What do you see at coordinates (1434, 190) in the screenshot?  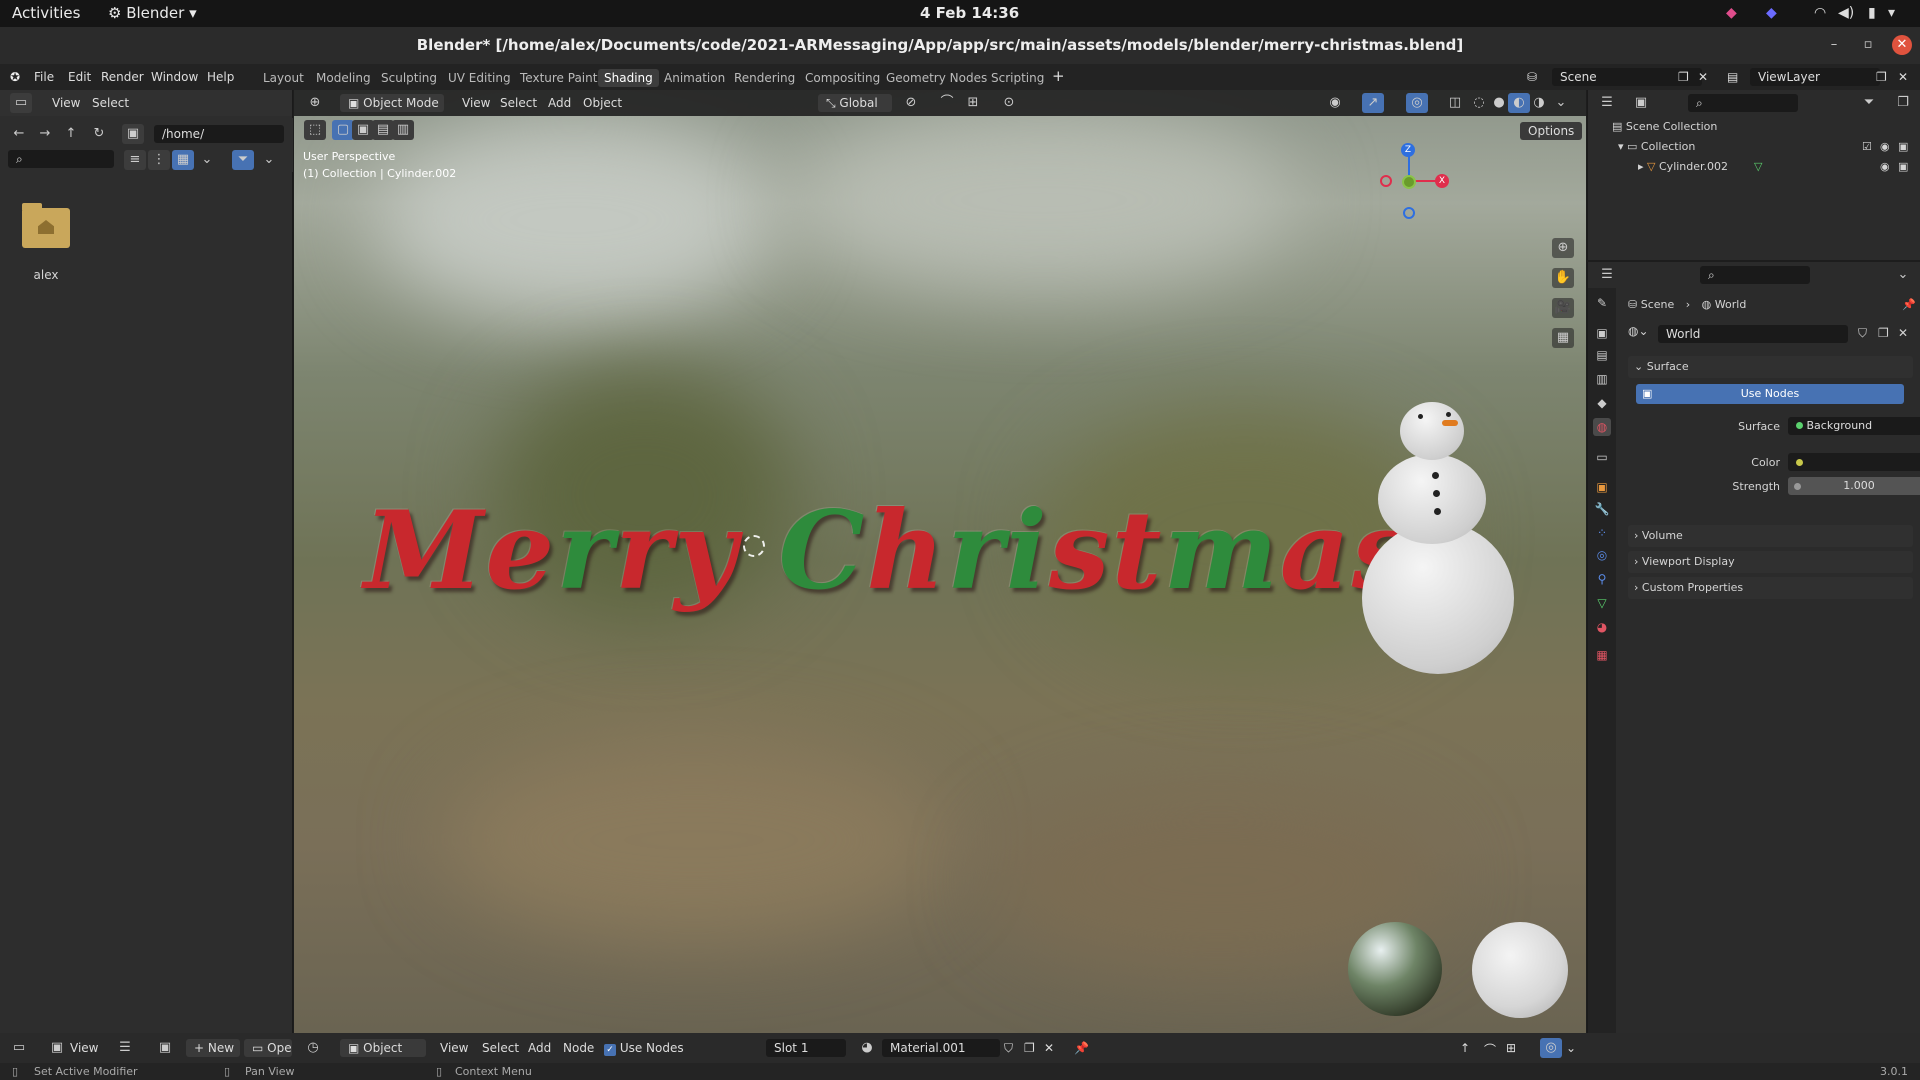 I see `navigation-gizmo: Z X` at bounding box center [1434, 190].